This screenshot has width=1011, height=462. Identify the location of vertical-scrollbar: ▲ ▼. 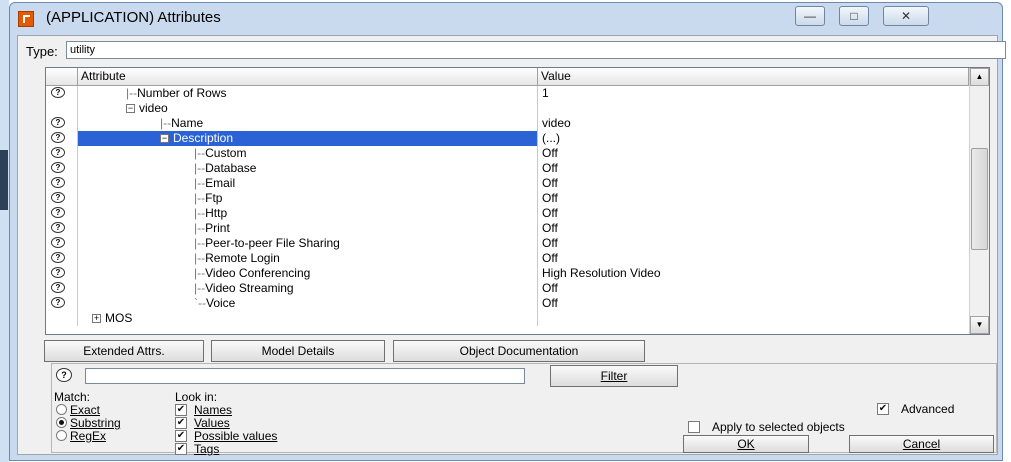
(979, 201).